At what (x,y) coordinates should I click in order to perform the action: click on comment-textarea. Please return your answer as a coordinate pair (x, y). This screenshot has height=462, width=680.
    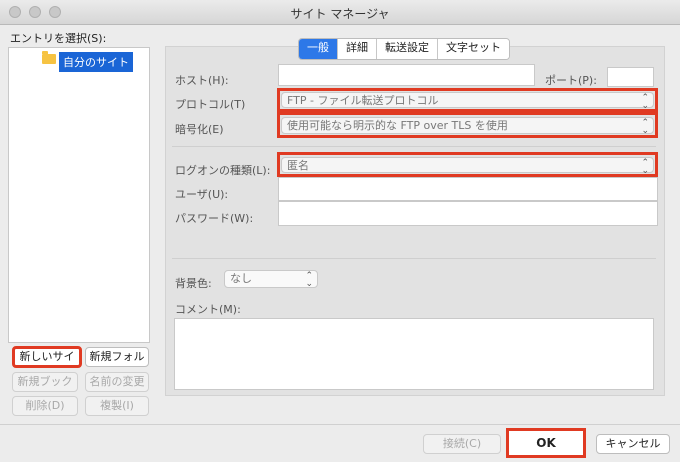
    Looking at the image, I should click on (414, 354).